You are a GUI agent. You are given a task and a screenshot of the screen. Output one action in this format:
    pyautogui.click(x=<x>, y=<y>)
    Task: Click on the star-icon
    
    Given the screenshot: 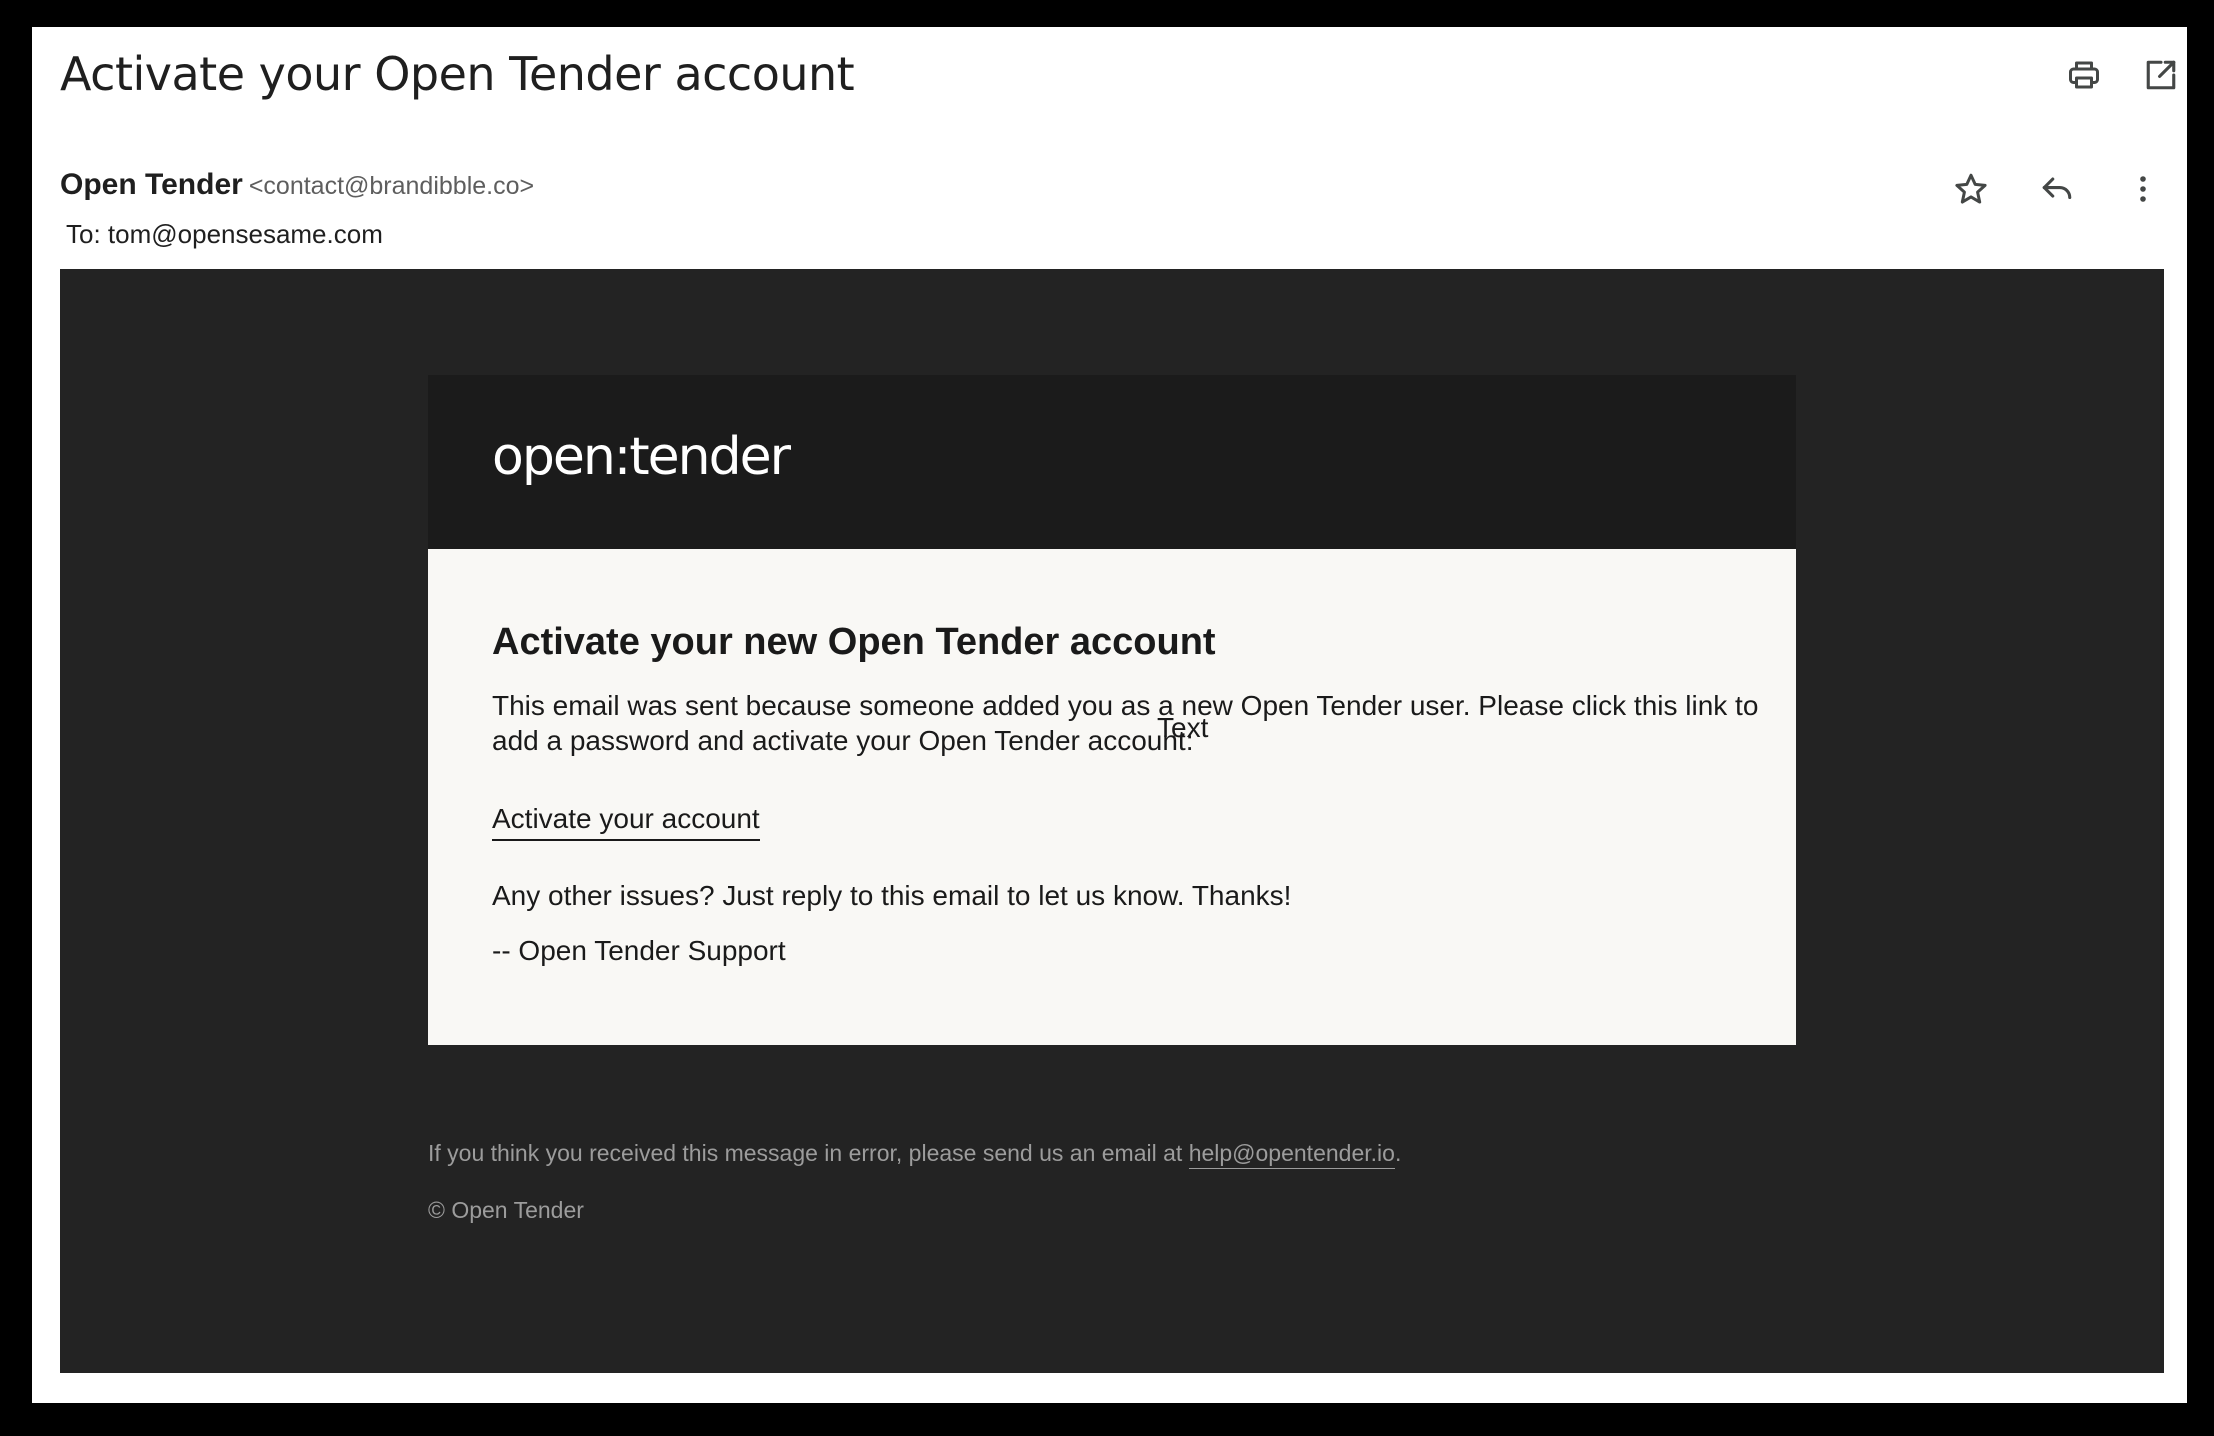 What is the action you would take?
    pyautogui.click(x=1971, y=188)
    